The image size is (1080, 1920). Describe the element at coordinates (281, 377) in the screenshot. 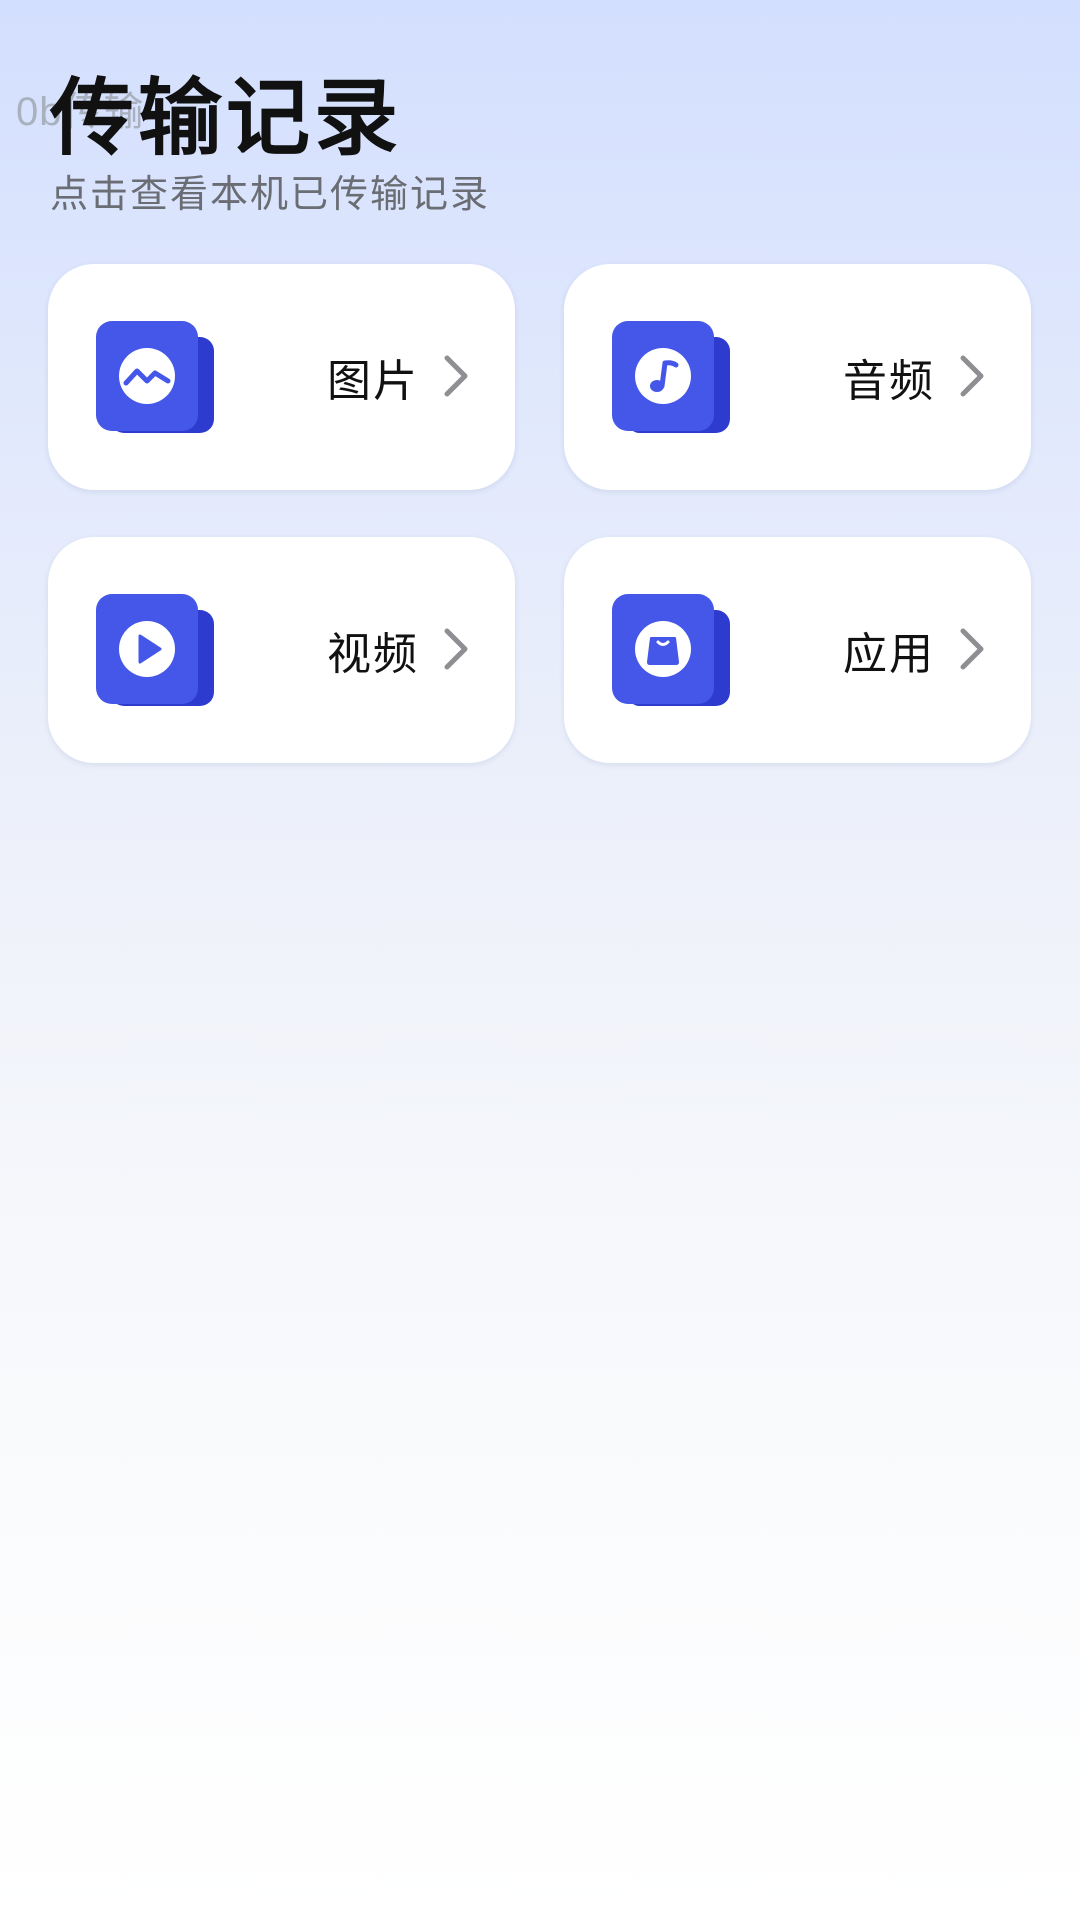

I see `category-card-images: 图片` at that location.